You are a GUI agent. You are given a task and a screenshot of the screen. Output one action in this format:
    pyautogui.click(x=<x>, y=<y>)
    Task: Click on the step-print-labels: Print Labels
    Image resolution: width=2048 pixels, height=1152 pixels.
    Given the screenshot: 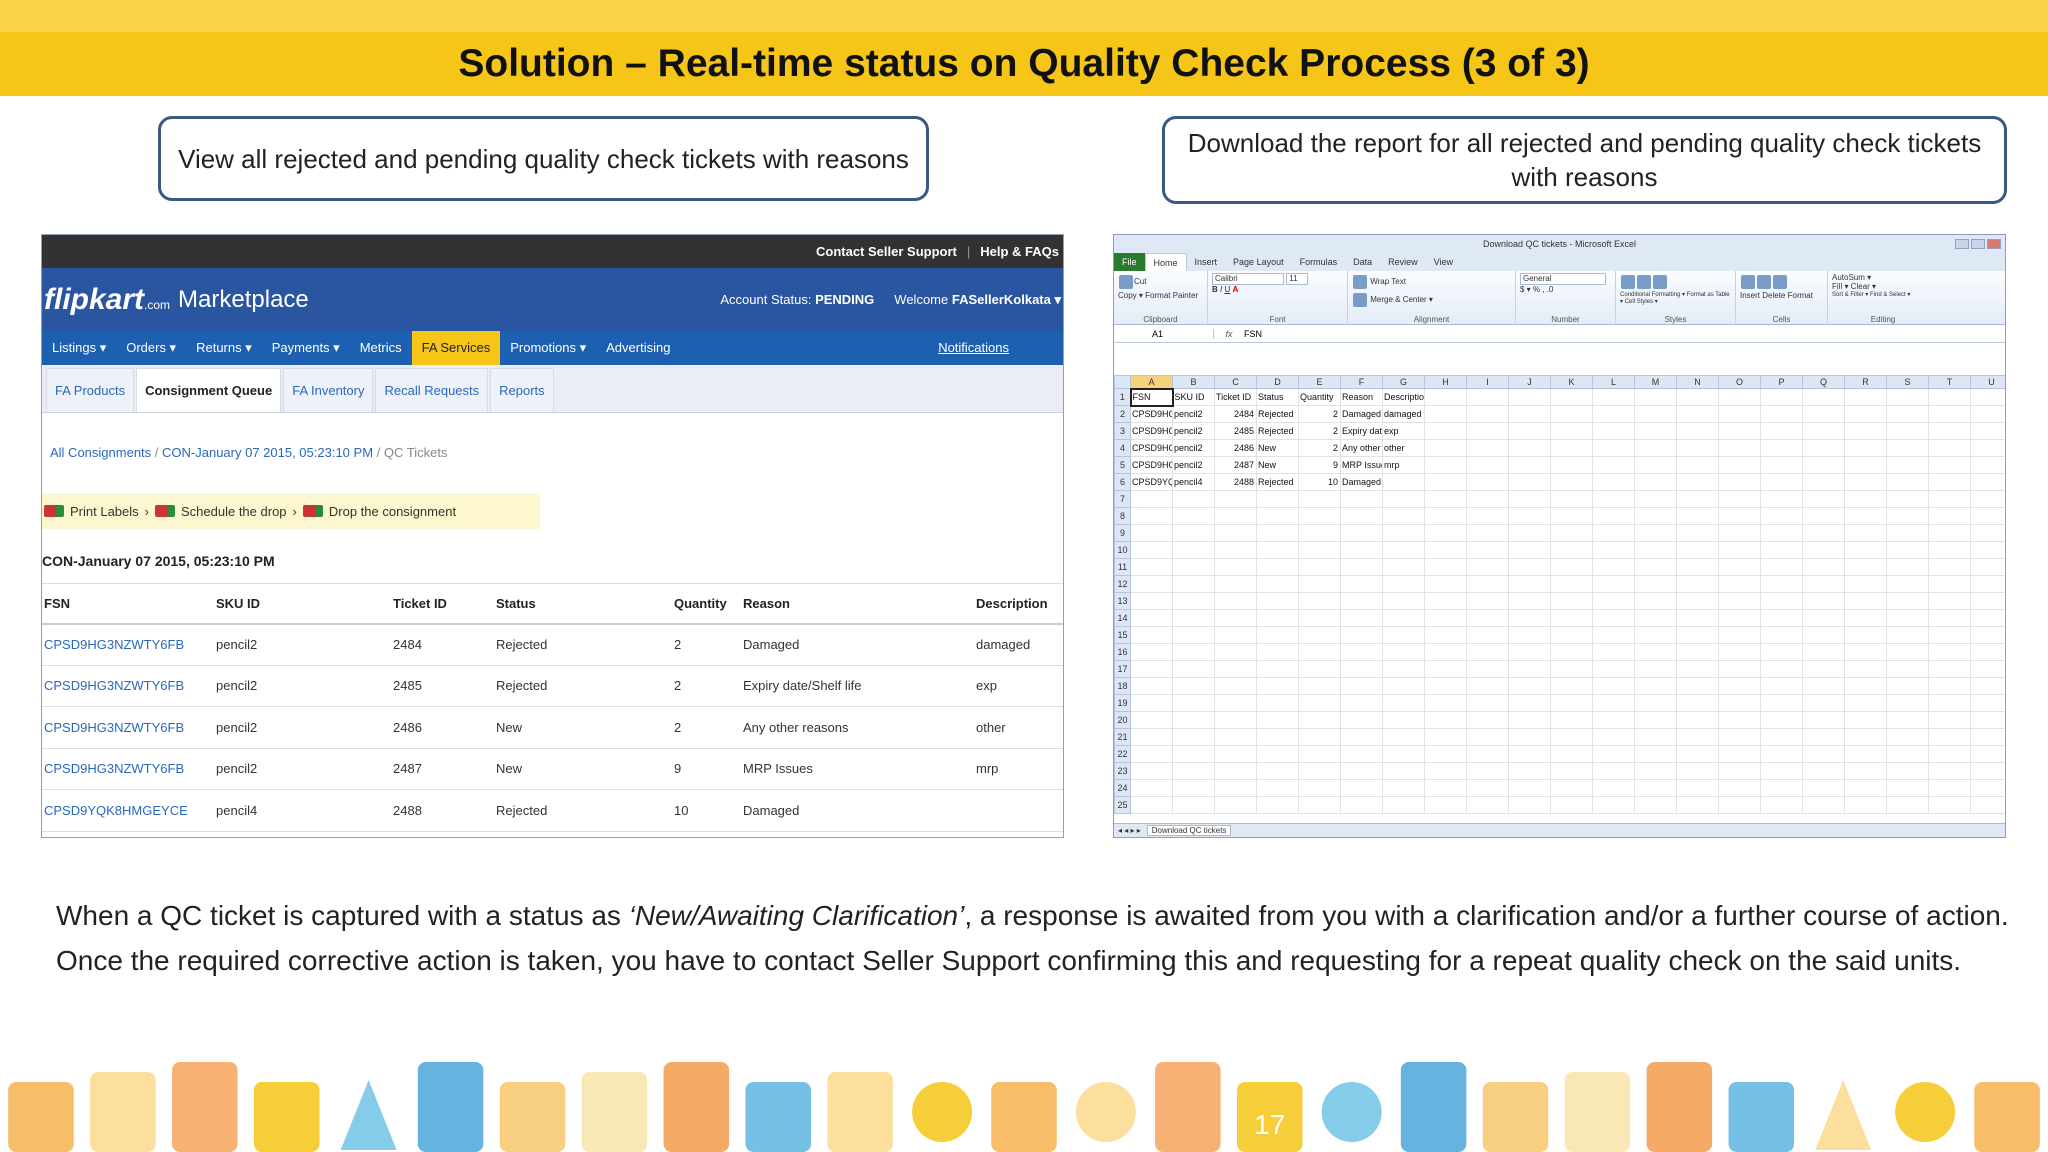 What is the action you would take?
    pyautogui.click(x=104, y=511)
    